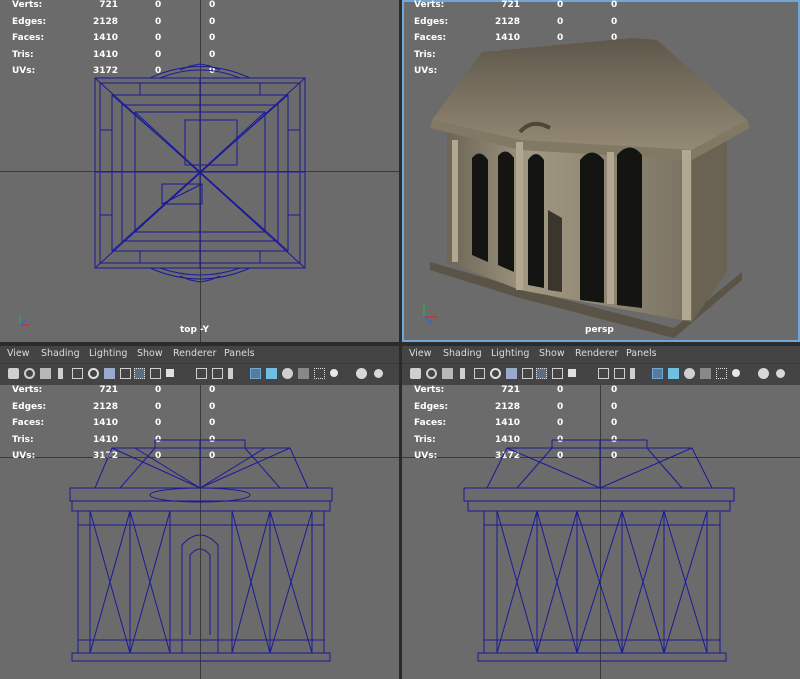 This screenshot has height=679, width=800. What do you see at coordinates (201, 550) in the screenshot?
I see `front-wireframe-mesh` at bounding box center [201, 550].